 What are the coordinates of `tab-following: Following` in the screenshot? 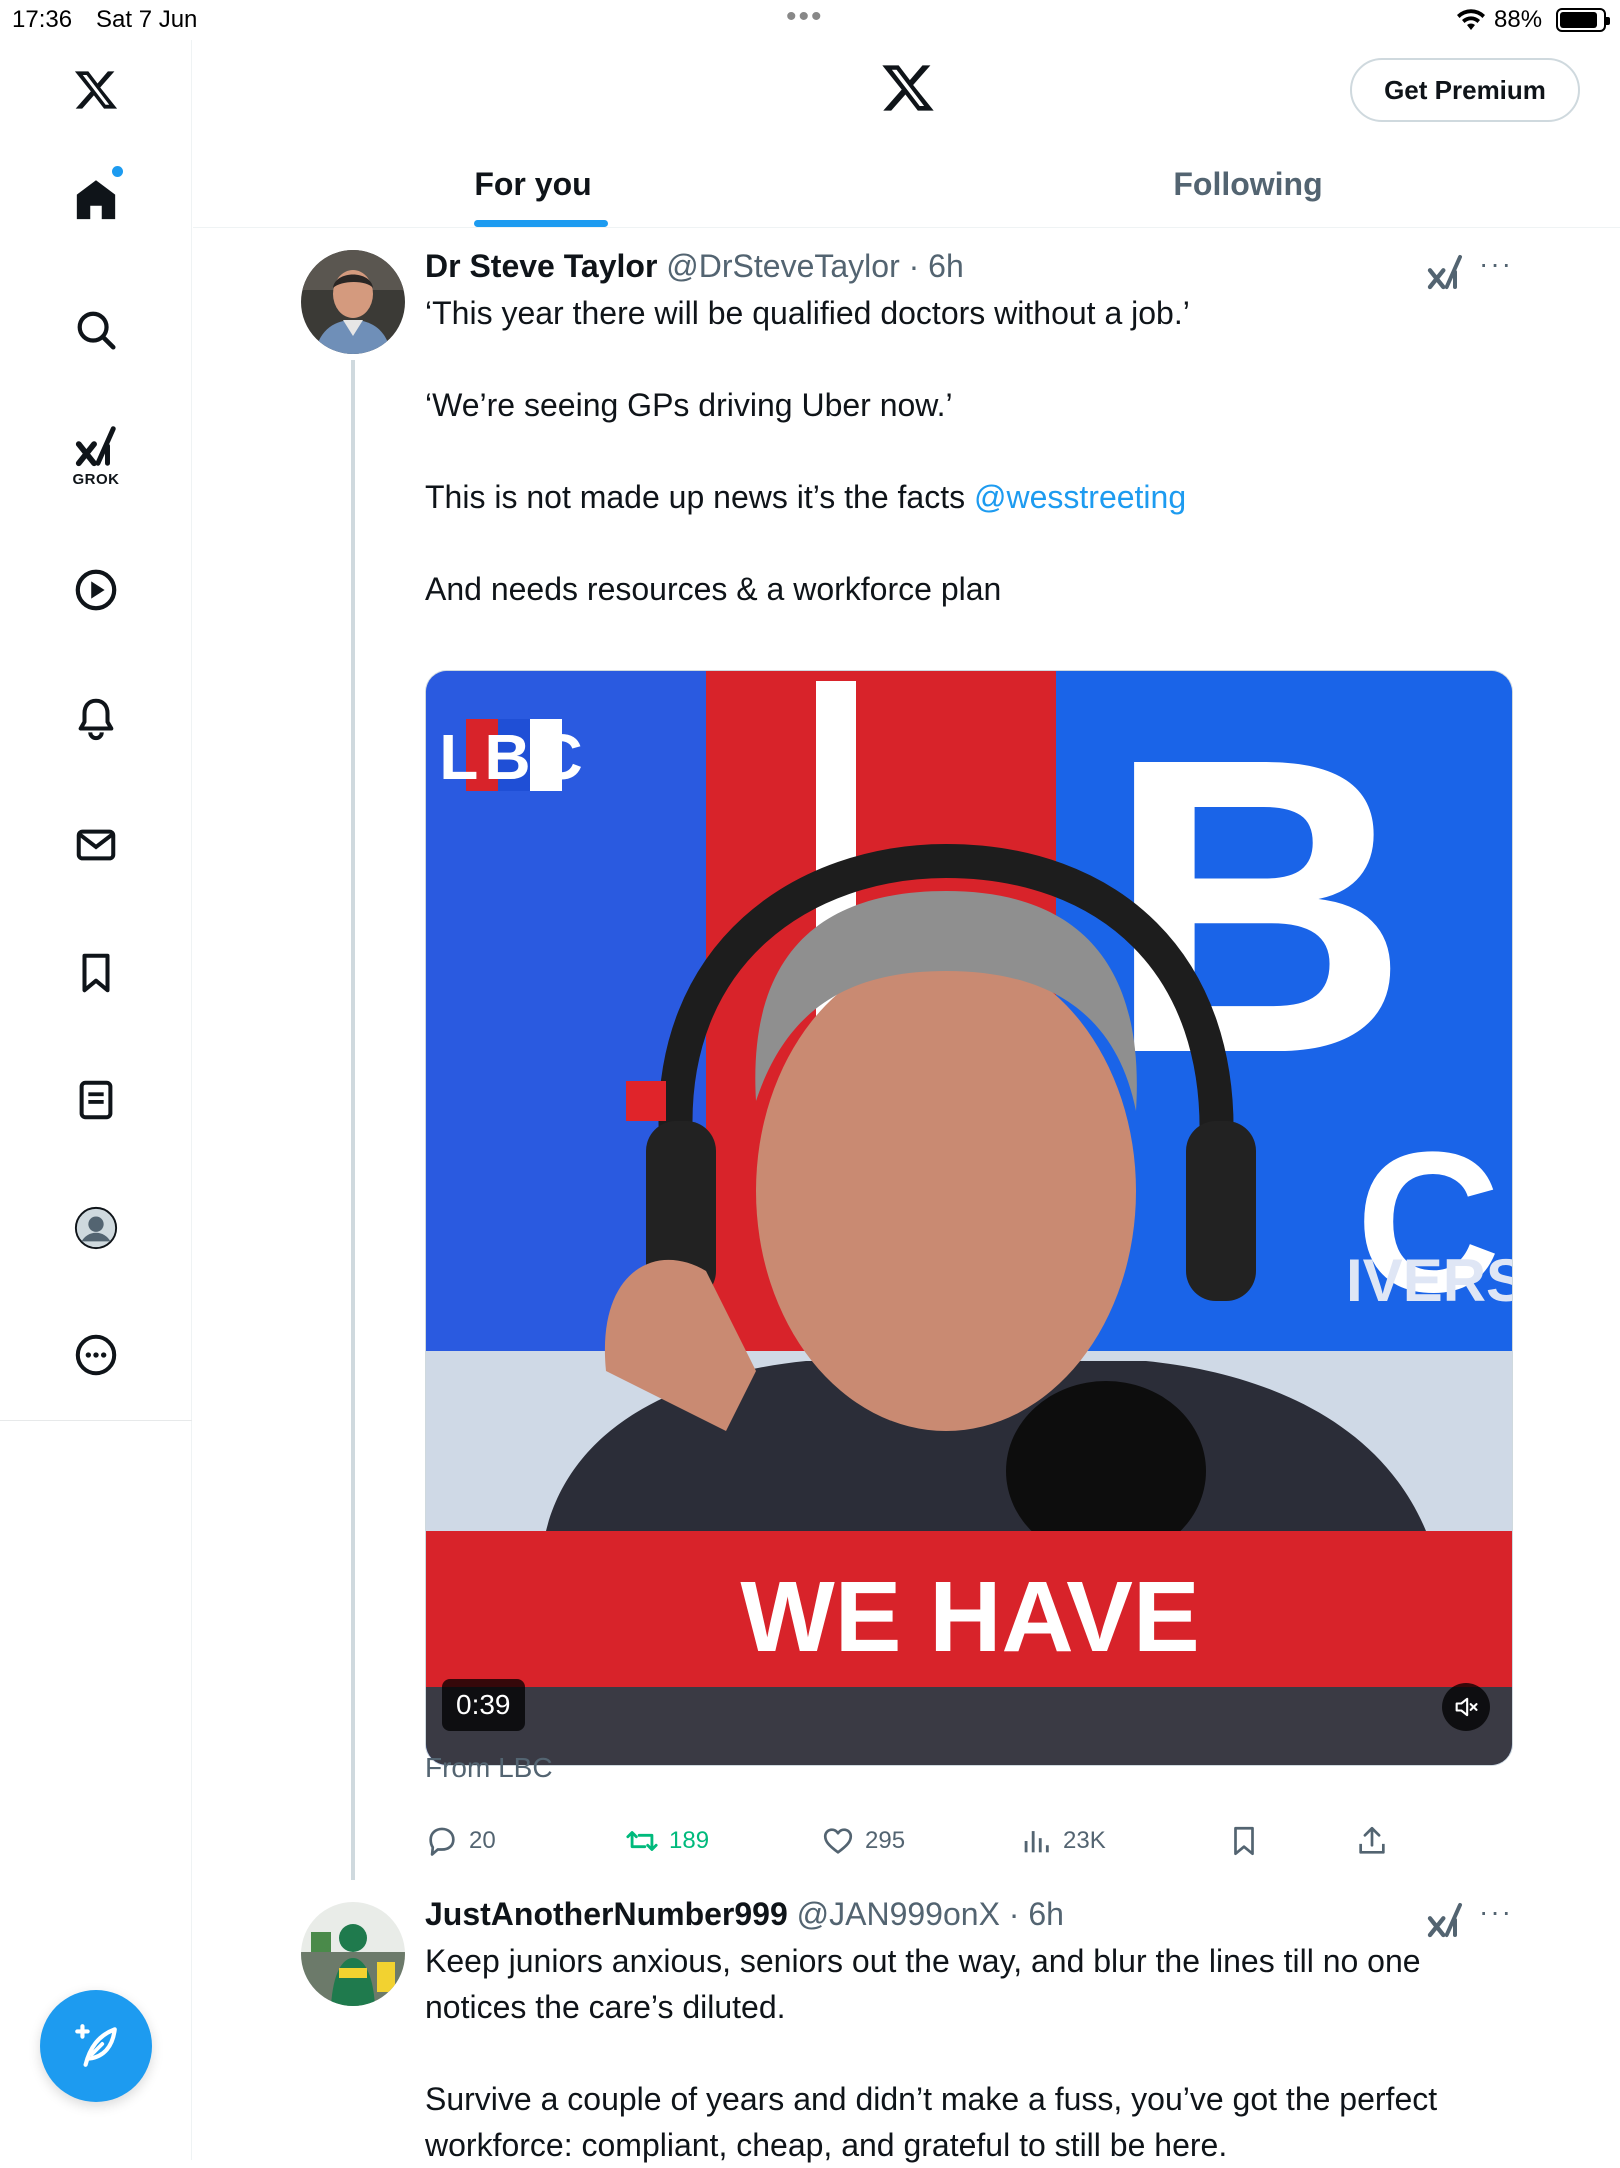 It's located at (1248, 184).